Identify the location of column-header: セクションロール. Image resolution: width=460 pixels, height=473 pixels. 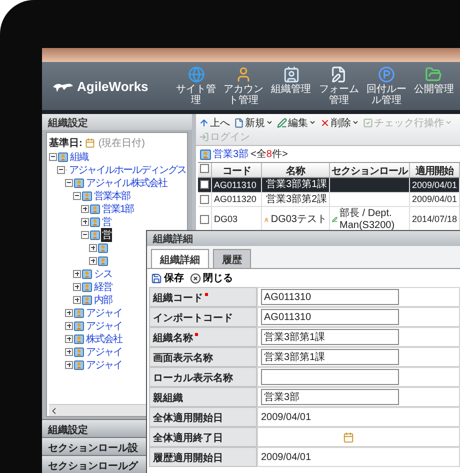
(370, 170).